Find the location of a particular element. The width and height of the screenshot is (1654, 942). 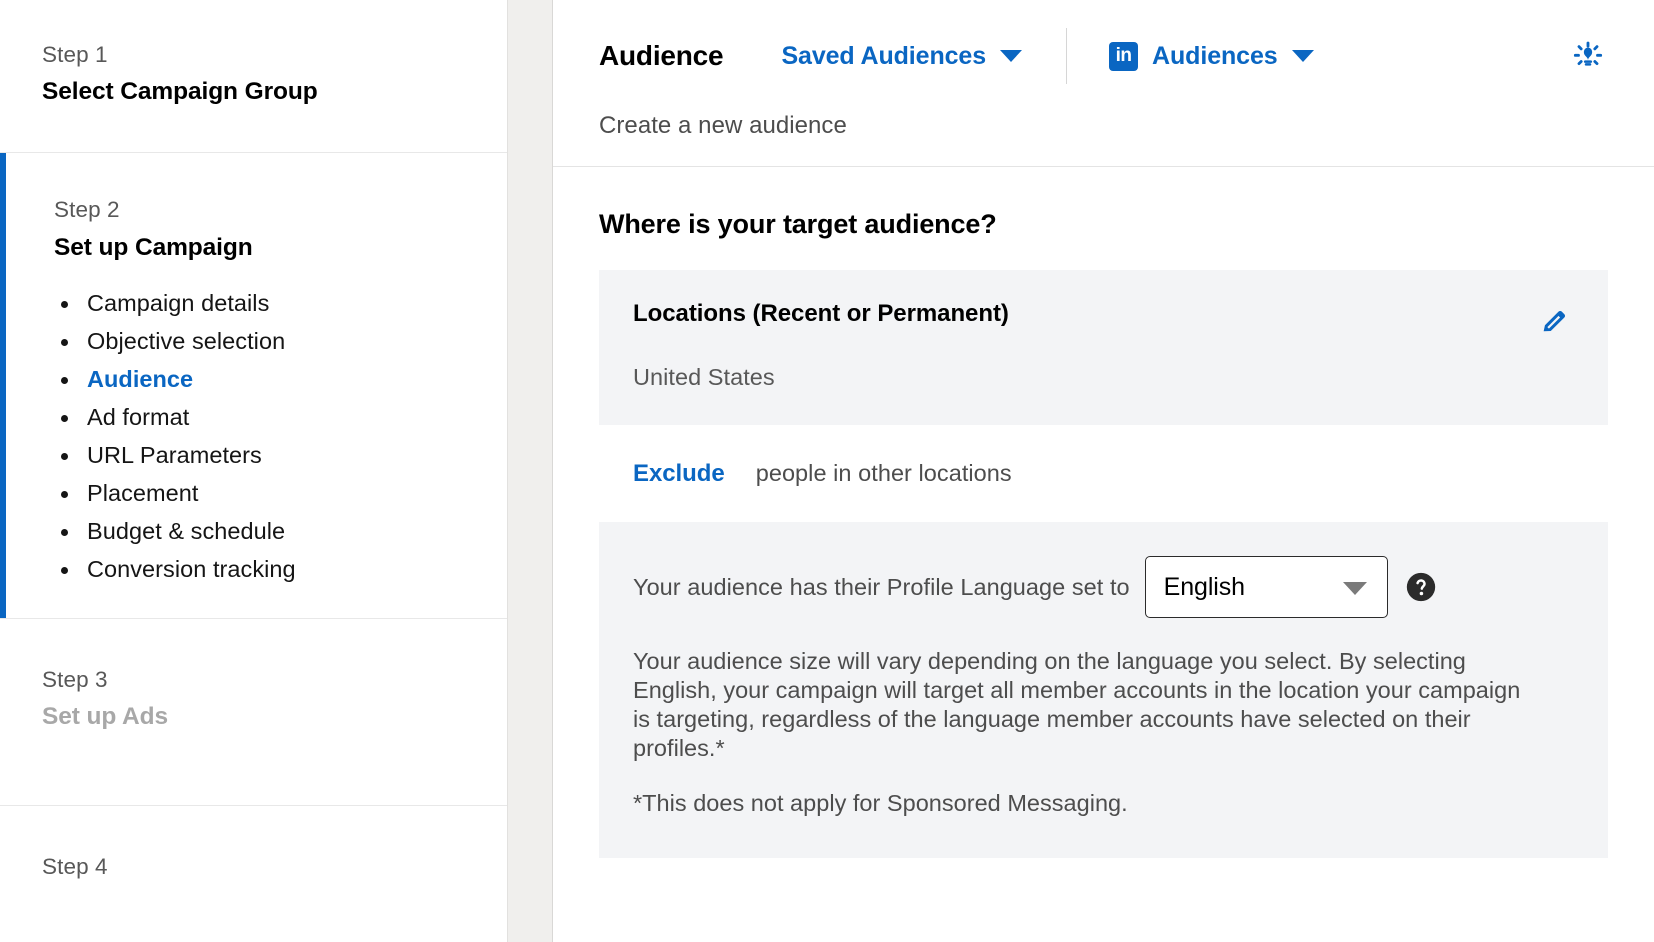

sidebar-item-objective-selection: Objective selection is located at coordinates (280, 341).